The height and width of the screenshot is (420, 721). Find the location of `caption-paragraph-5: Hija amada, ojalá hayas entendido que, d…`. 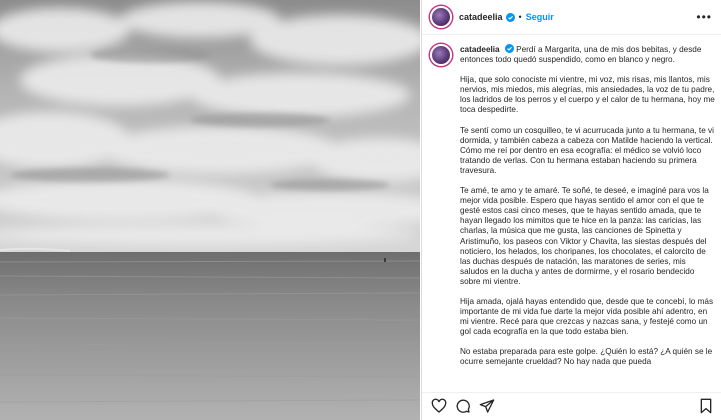

caption-paragraph-5: Hija amada, ojalá hayas entendido que, d… is located at coordinates (587, 316).